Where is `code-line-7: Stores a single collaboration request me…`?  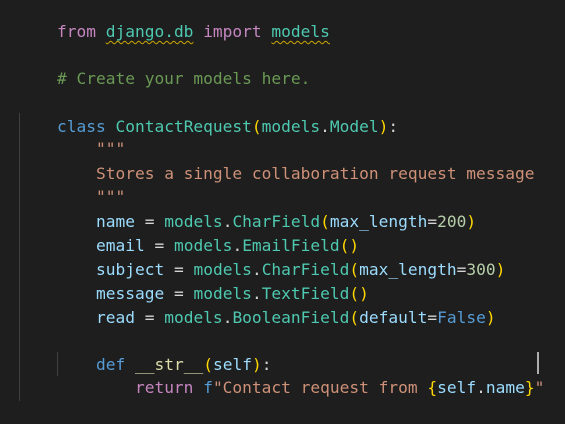
code-line-7: Stores a single collaboration request me… is located at coordinates (276, 160).